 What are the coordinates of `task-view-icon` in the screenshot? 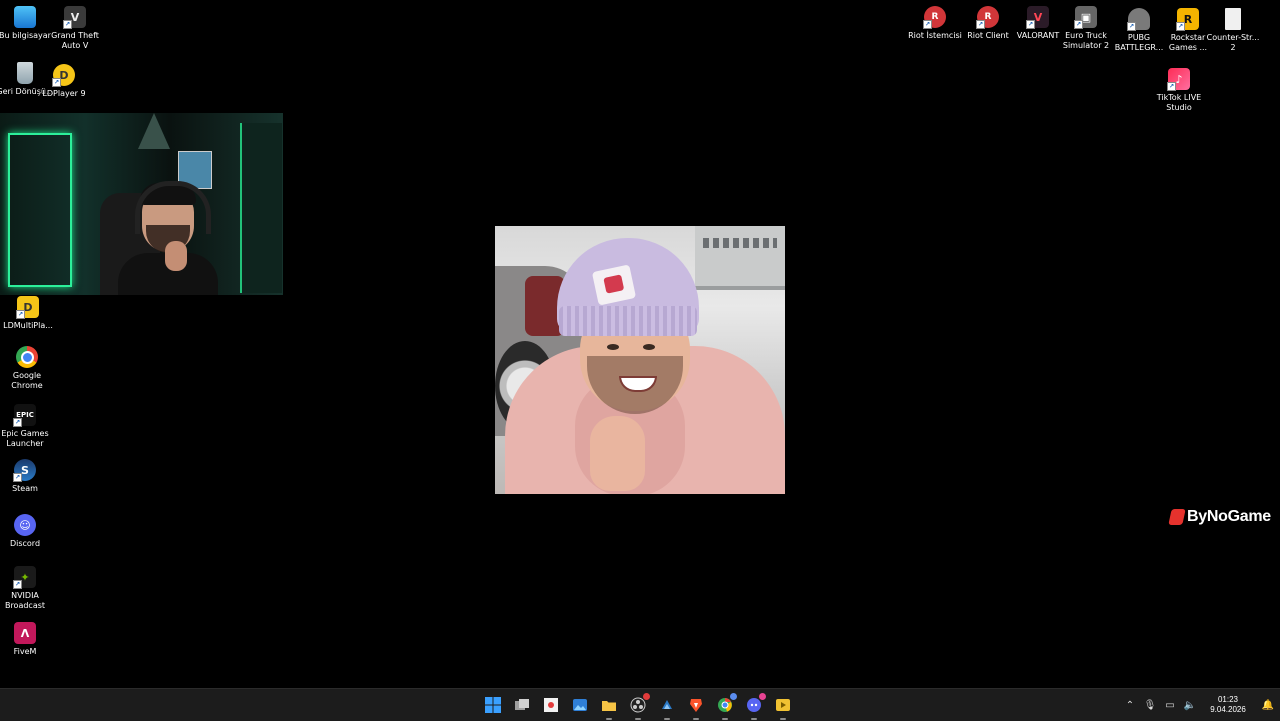 It's located at (522, 704).